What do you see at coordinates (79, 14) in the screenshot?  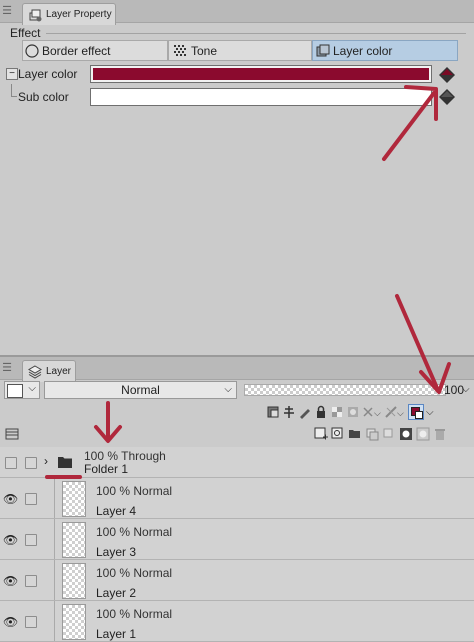 I see `tab-label: Layer Property` at bounding box center [79, 14].